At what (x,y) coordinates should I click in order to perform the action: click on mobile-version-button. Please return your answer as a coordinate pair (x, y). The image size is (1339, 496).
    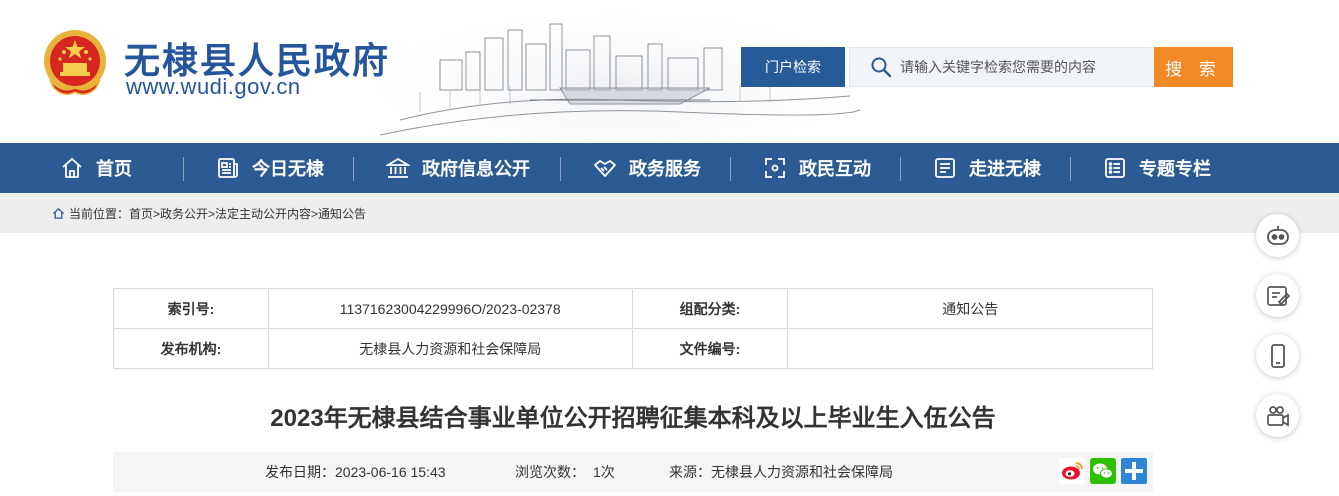
    Looking at the image, I should click on (1277, 355).